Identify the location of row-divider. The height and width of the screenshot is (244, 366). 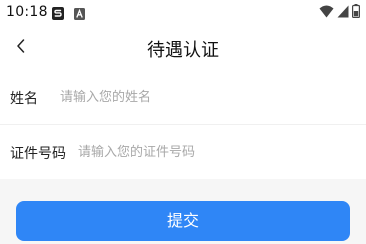
(183, 124).